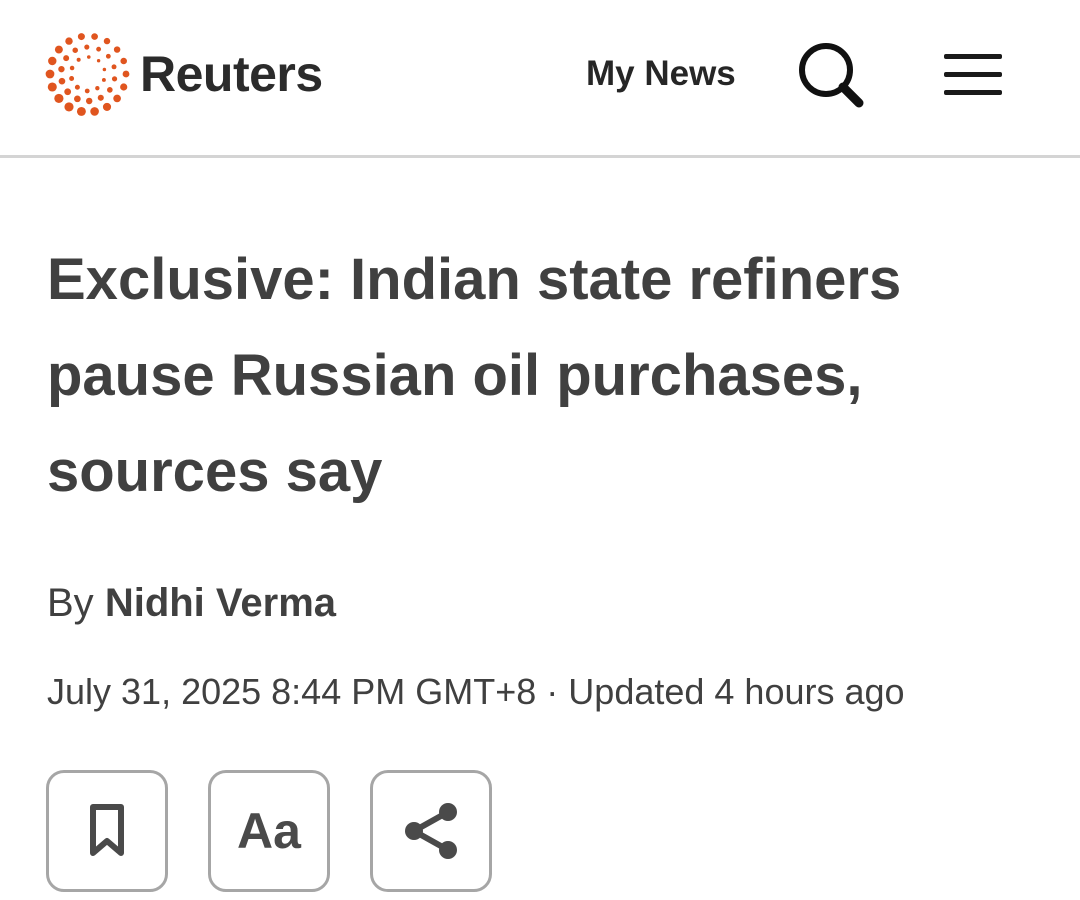 This screenshot has height=900, width=1080. I want to click on share-button, so click(431, 831).